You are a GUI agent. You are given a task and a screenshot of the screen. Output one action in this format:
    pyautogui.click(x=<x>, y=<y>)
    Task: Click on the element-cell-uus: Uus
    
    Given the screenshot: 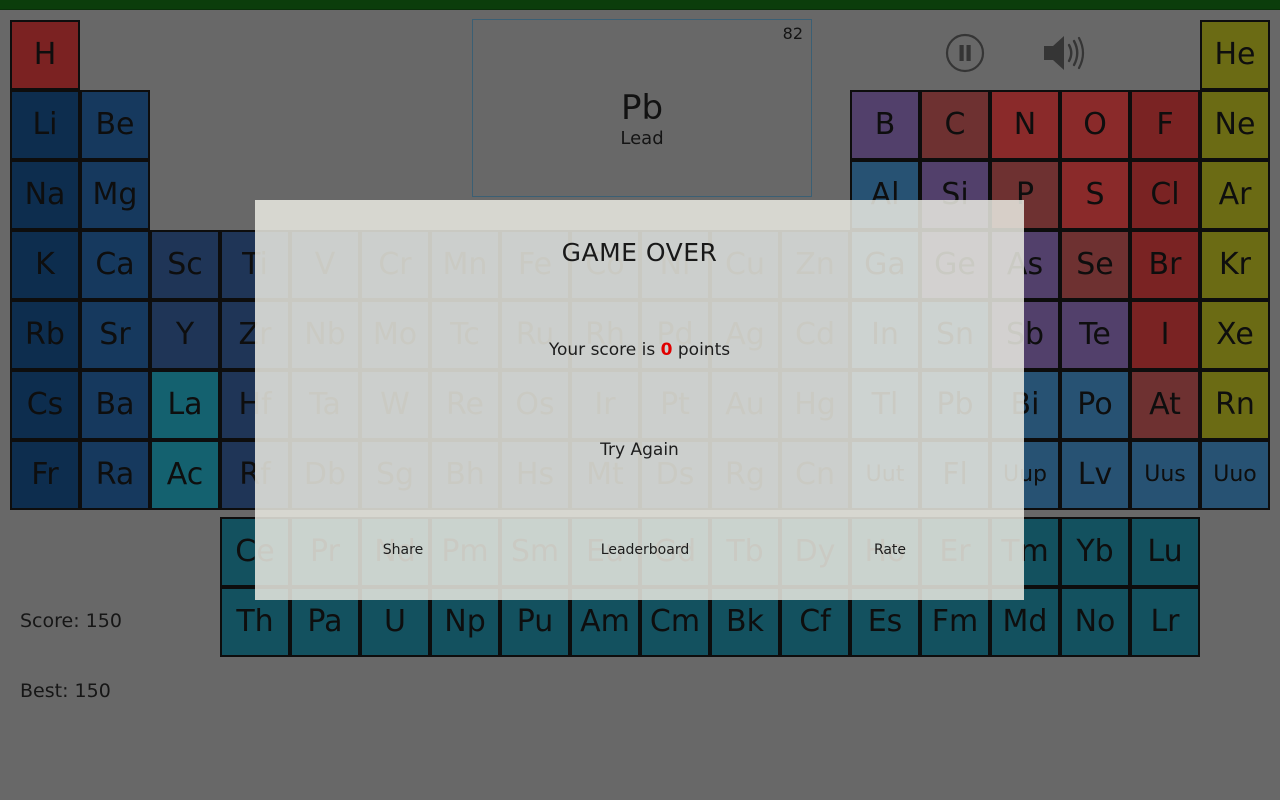 What is the action you would take?
    pyautogui.click(x=1165, y=475)
    